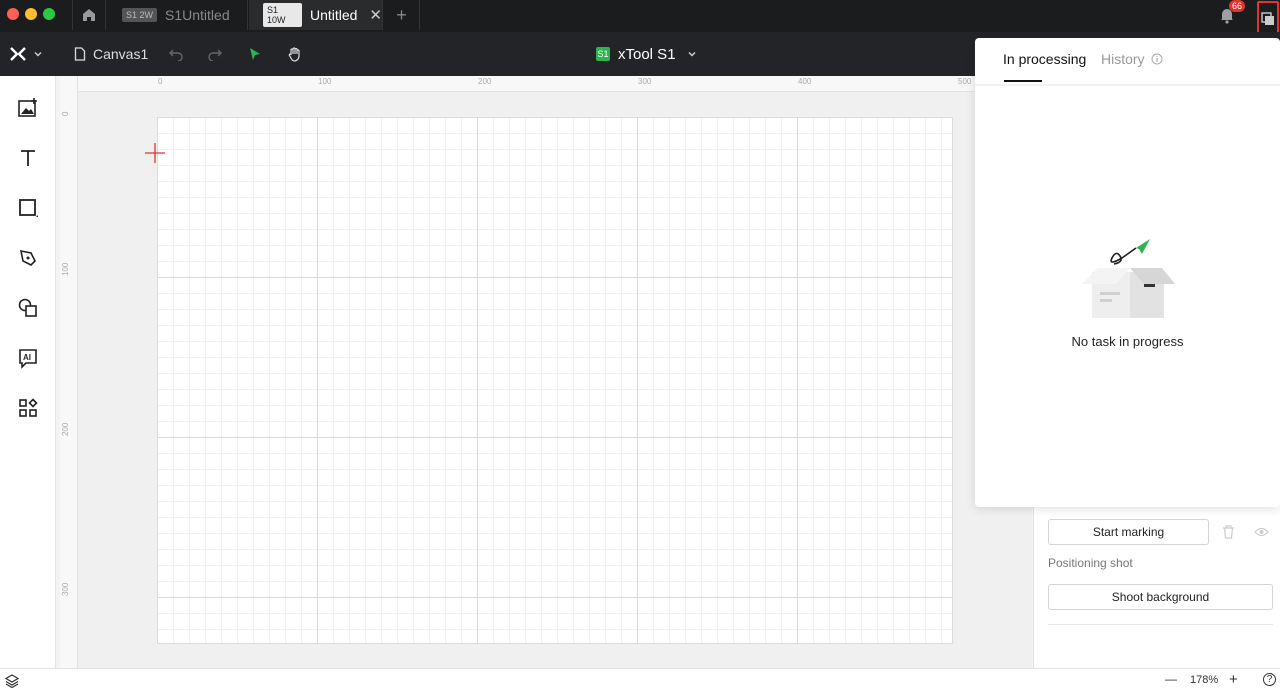 The width and height of the screenshot is (1280, 692). I want to click on apps-grid-icon, so click(28, 407).